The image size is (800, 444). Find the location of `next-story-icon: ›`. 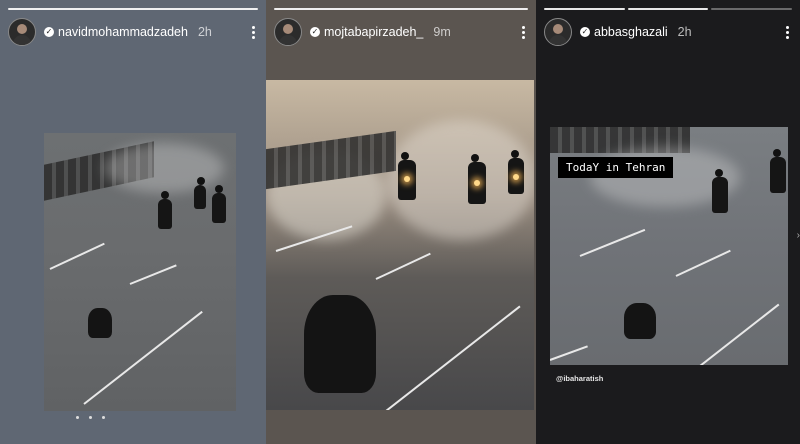

next-story-icon: › is located at coordinates (798, 235).